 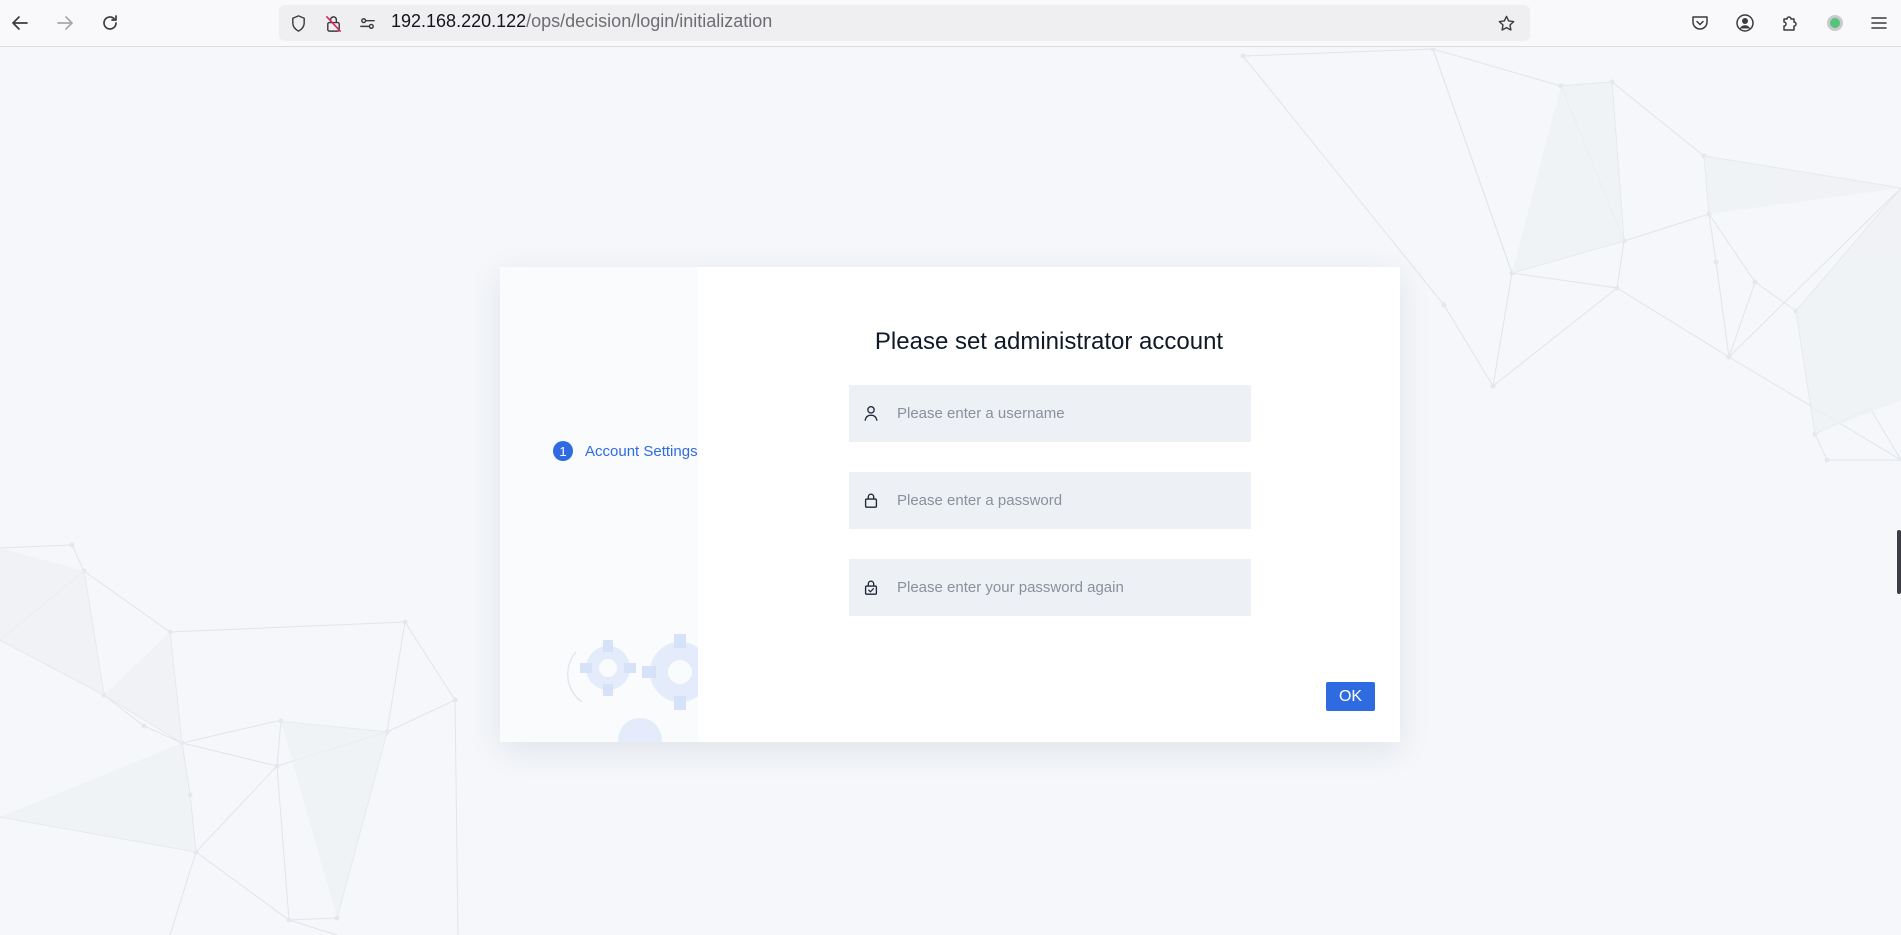 I want to click on arrow-right-icon, so click(x=65, y=23).